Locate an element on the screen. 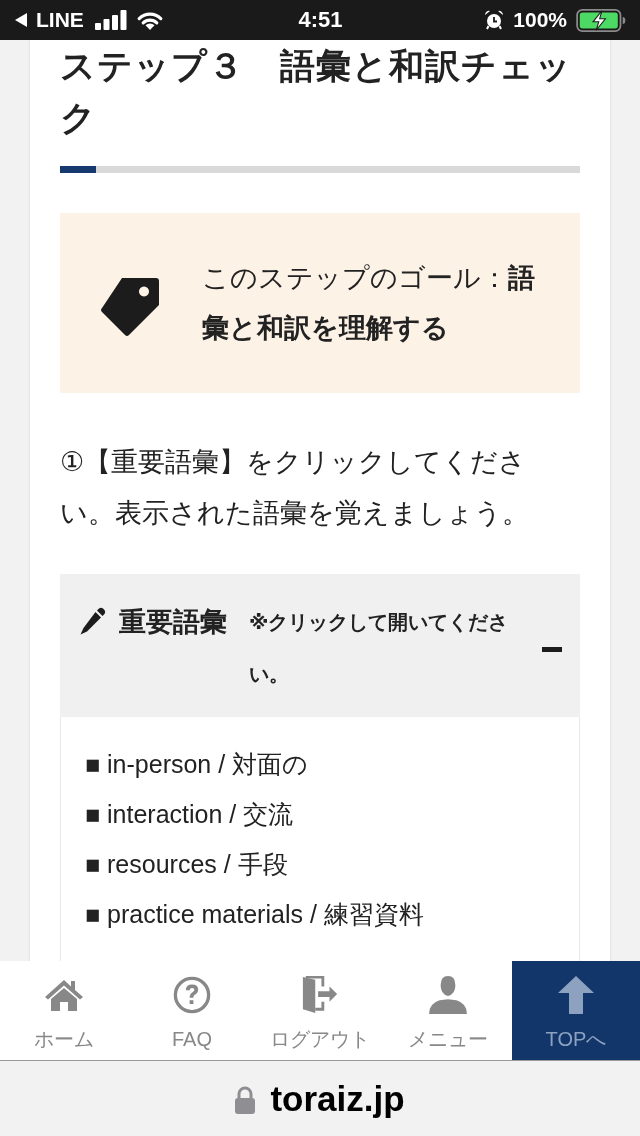 Image resolution: width=640 pixels, height=1136 pixels. accordion-title: 重要語彙 is located at coordinates (173, 622).